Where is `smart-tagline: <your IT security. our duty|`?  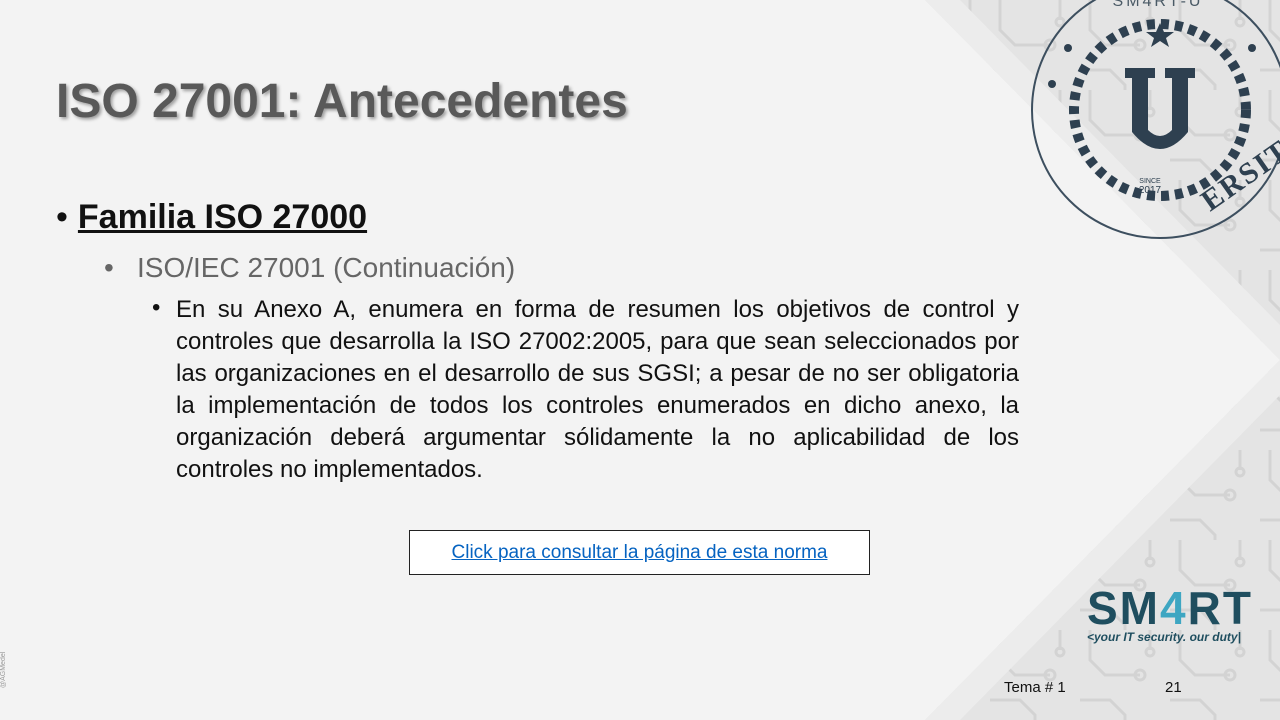
smart-tagline: <your IT security. our duty| is located at coordinates (1164, 637).